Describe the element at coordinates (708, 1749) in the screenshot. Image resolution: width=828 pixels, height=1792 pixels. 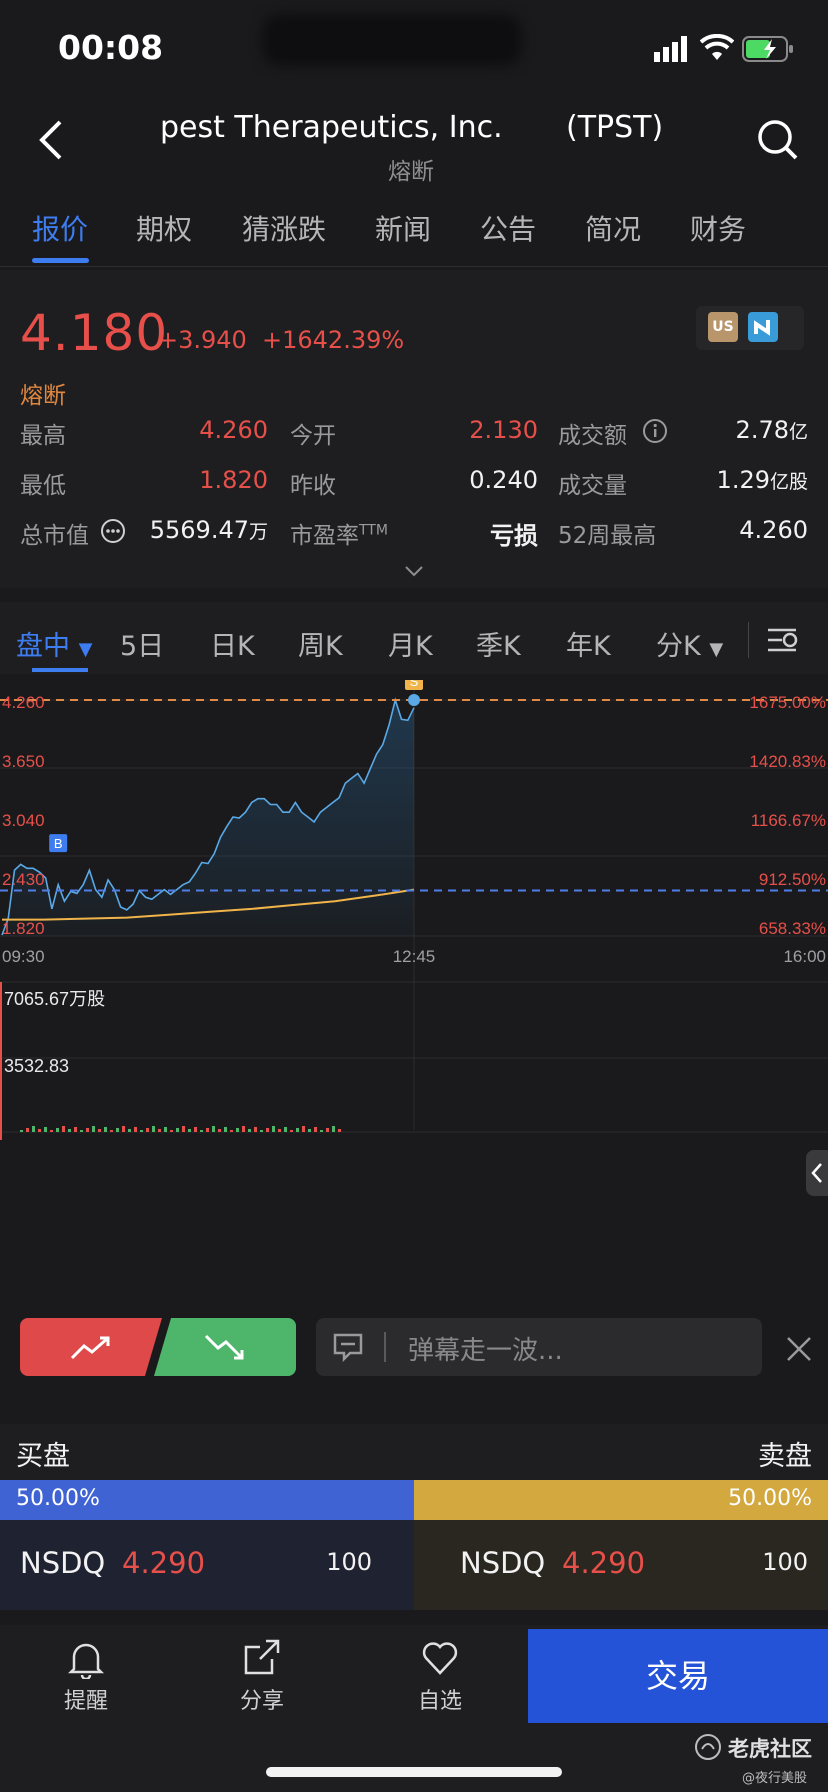
I see `brand-icon` at that location.